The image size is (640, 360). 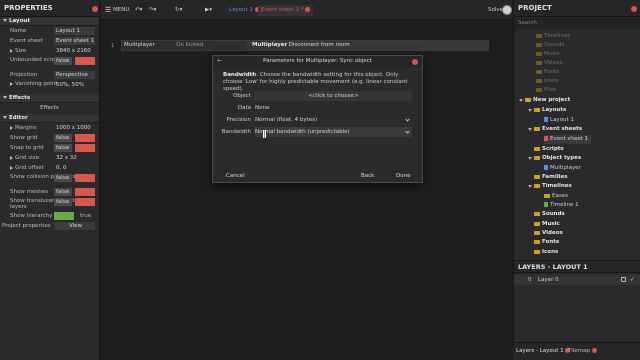 What do you see at coordinates (63, 202) in the screenshot?
I see `translucent-toggle: false` at bounding box center [63, 202].